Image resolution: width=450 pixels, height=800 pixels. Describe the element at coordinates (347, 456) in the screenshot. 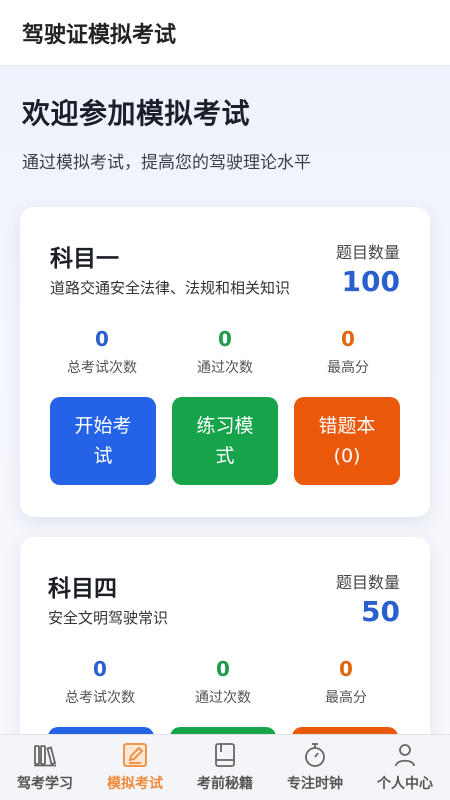

I see `wrong-questions-count: (0)` at that location.